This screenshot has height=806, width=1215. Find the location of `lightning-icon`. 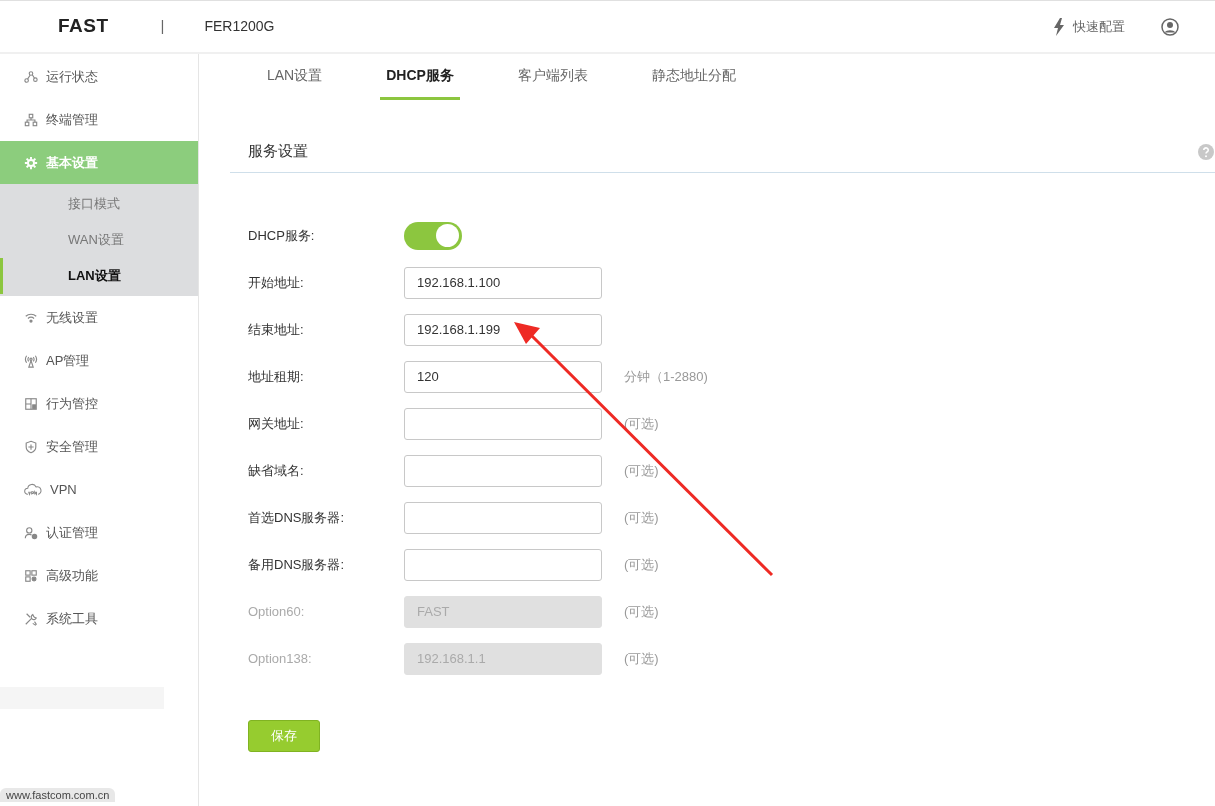

lightning-icon is located at coordinates (1059, 26).